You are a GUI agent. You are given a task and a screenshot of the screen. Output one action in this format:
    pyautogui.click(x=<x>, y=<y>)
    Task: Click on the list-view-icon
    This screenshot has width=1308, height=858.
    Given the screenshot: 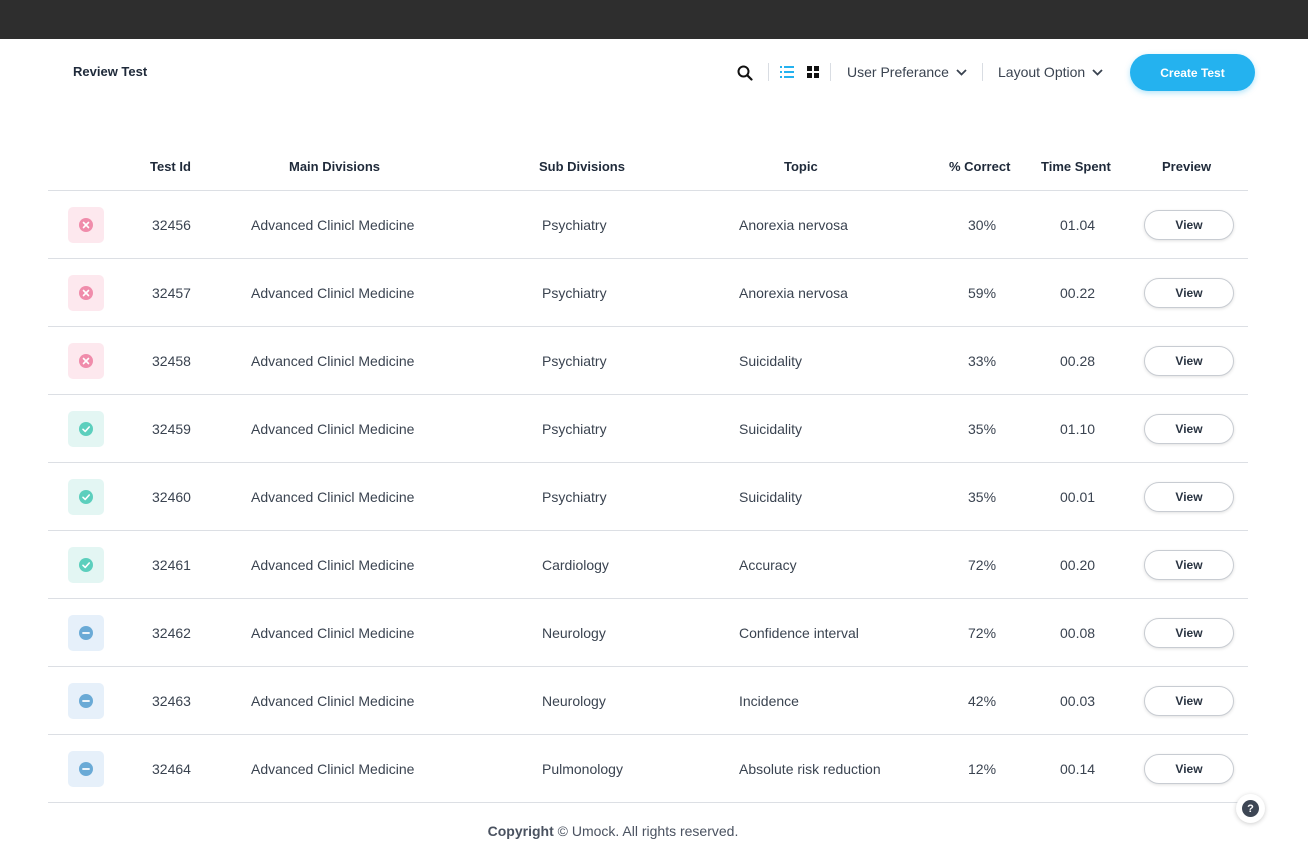 What is the action you would take?
    pyautogui.click(x=787, y=72)
    